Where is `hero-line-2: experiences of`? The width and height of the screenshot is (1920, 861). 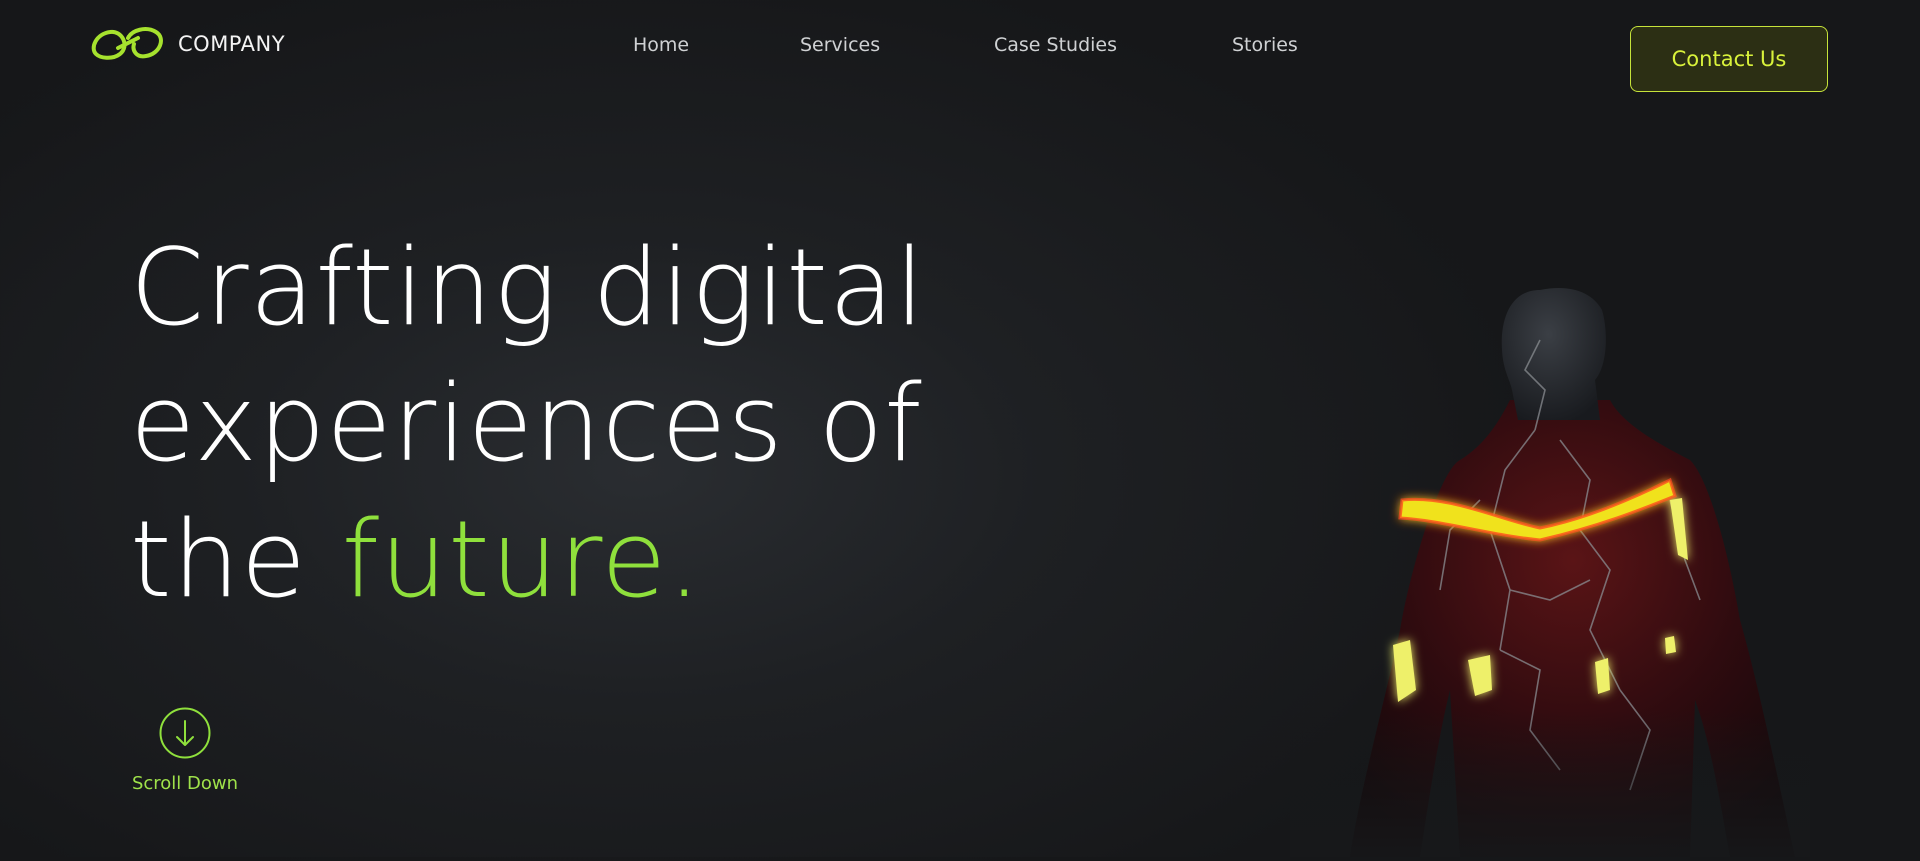
hero-line-2: experiences of is located at coordinates (526, 423).